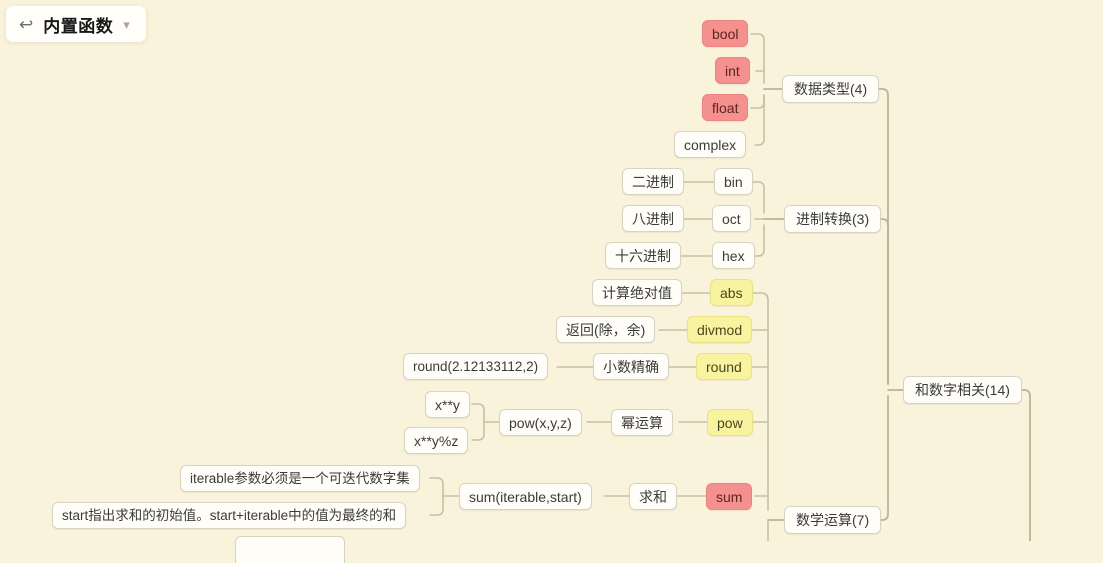  Describe the element at coordinates (833, 520) in the screenshot. I see `branch-math-operations: 数学运算(7)` at that location.